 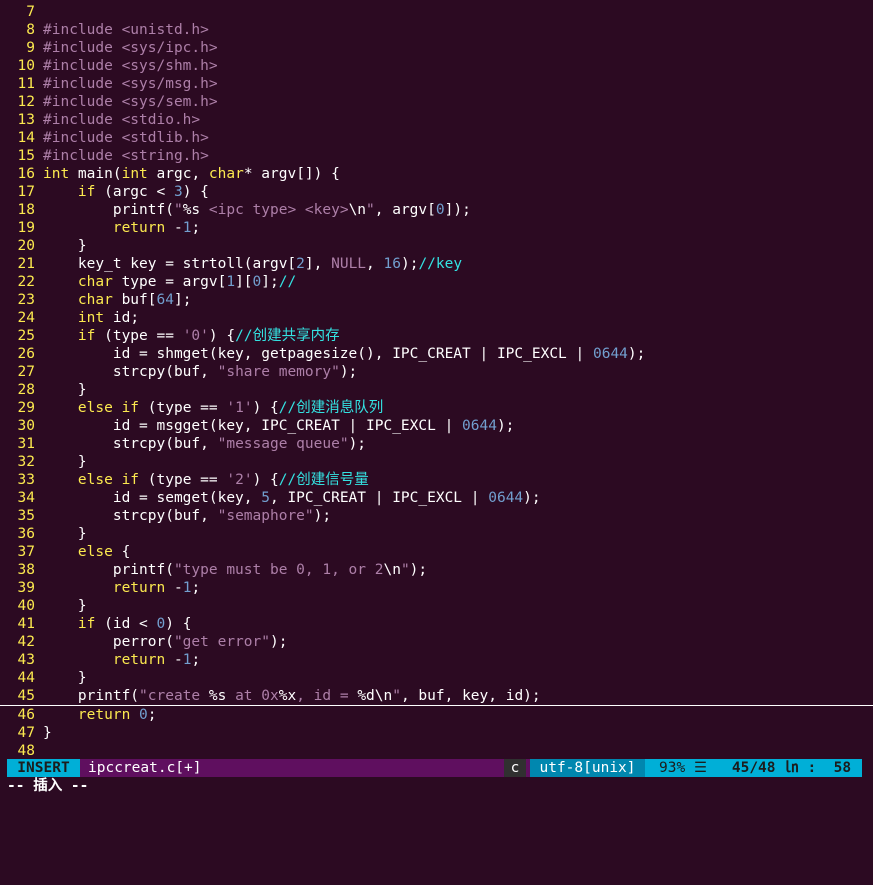 What do you see at coordinates (26, 246) in the screenshot?
I see `line-number: 20` at bounding box center [26, 246].